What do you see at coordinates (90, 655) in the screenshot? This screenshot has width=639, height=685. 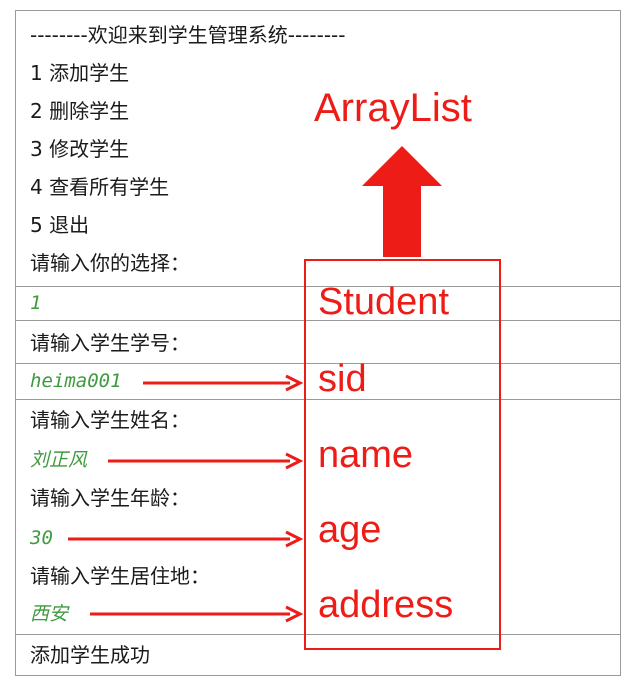 I see `result-message: 添加学生成功` at bounding box center [90, 655].